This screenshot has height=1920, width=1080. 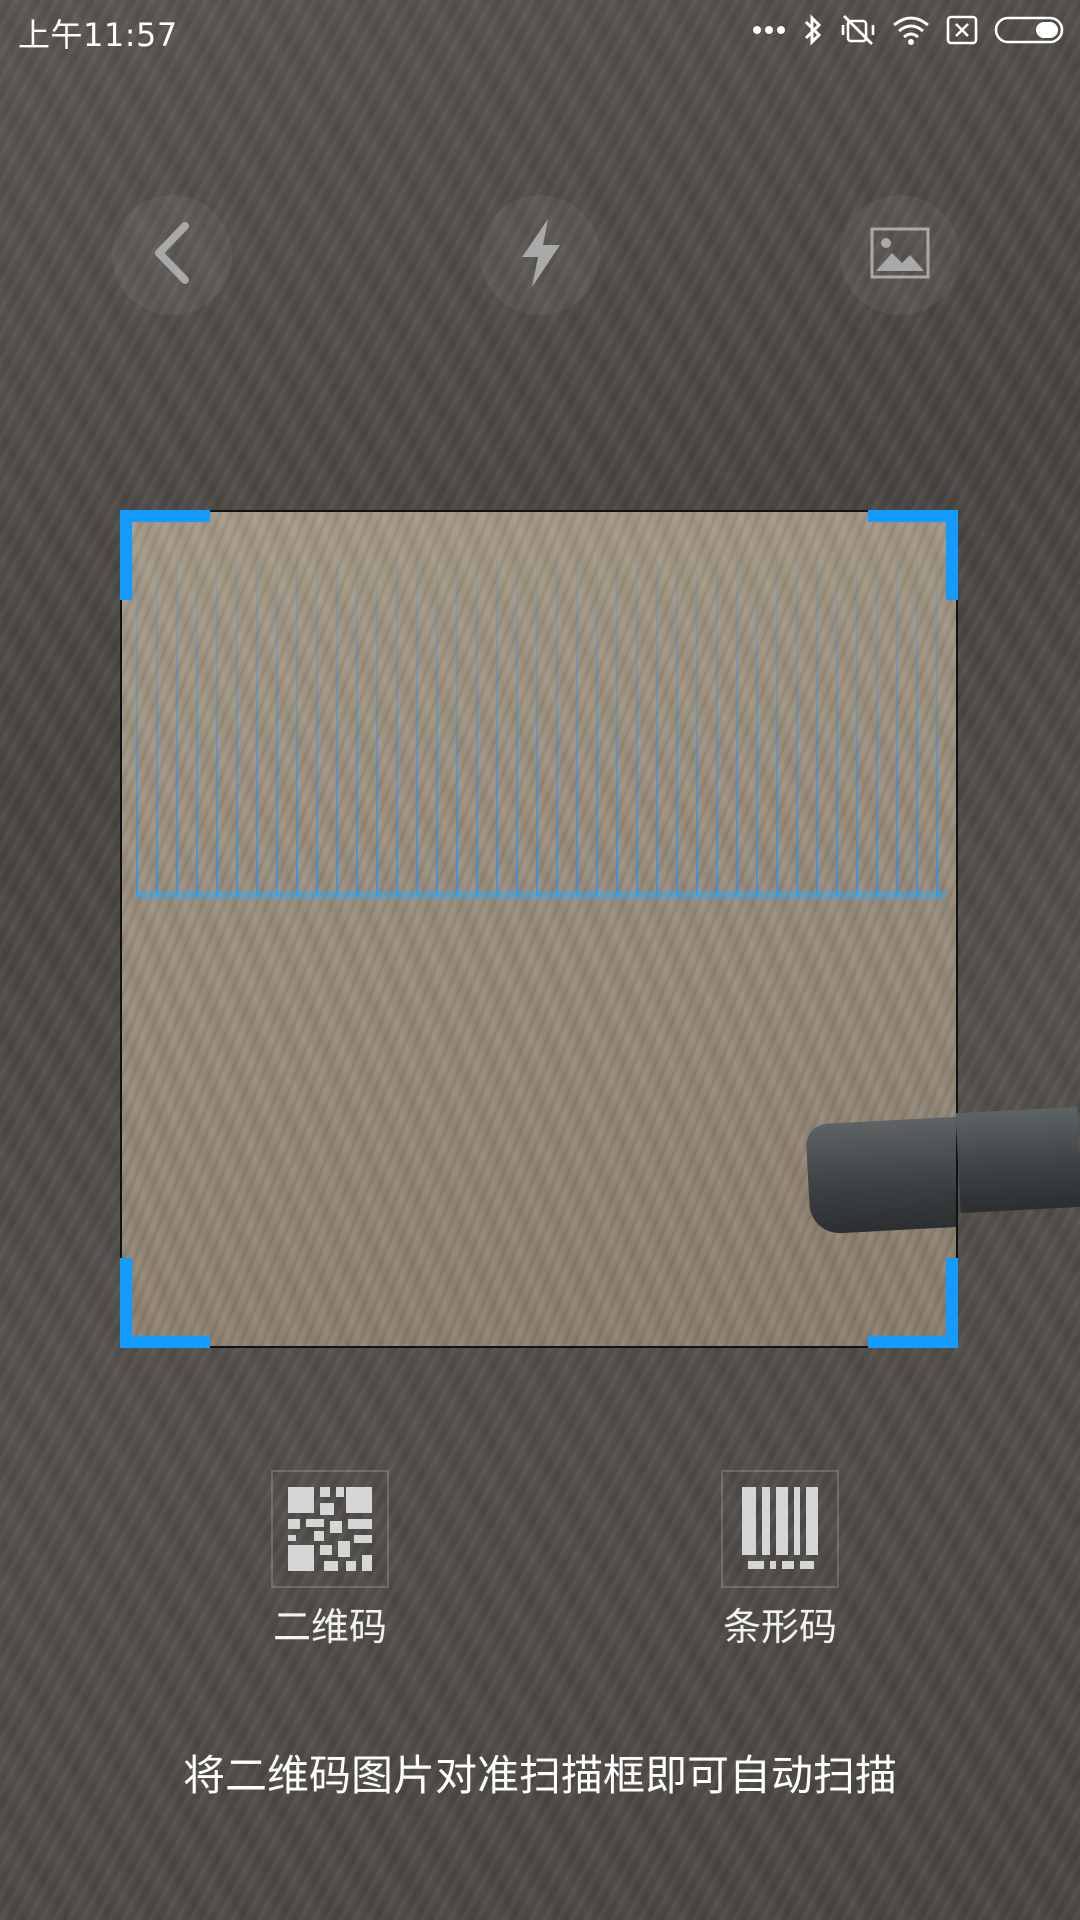 I want to click on image-icon, so click(x=900, y=255).